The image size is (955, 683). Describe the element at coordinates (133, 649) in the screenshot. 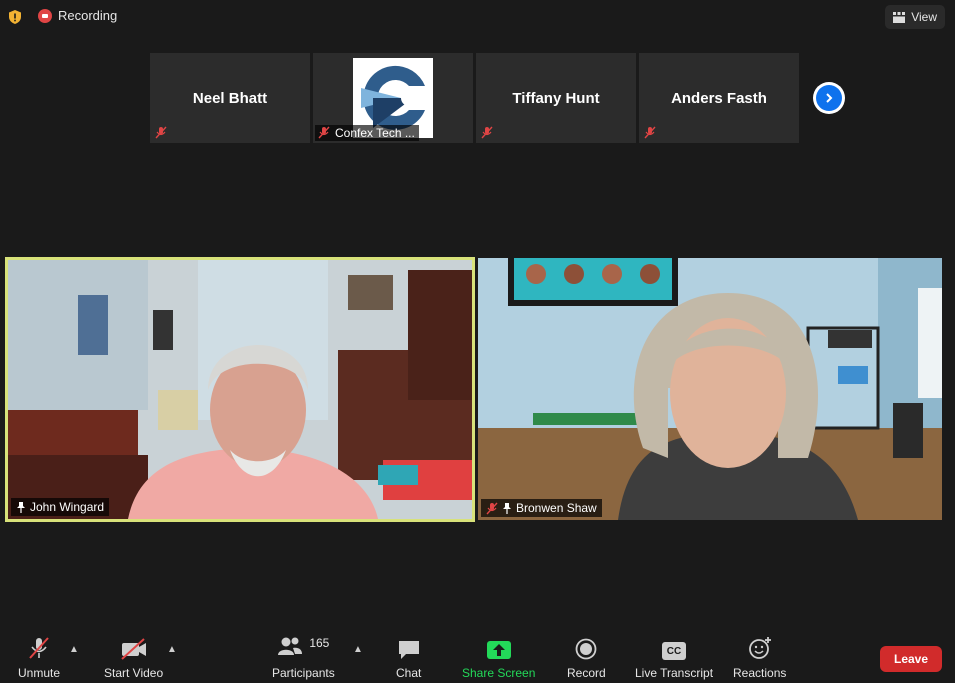

I see `video-off-icon` at that location.